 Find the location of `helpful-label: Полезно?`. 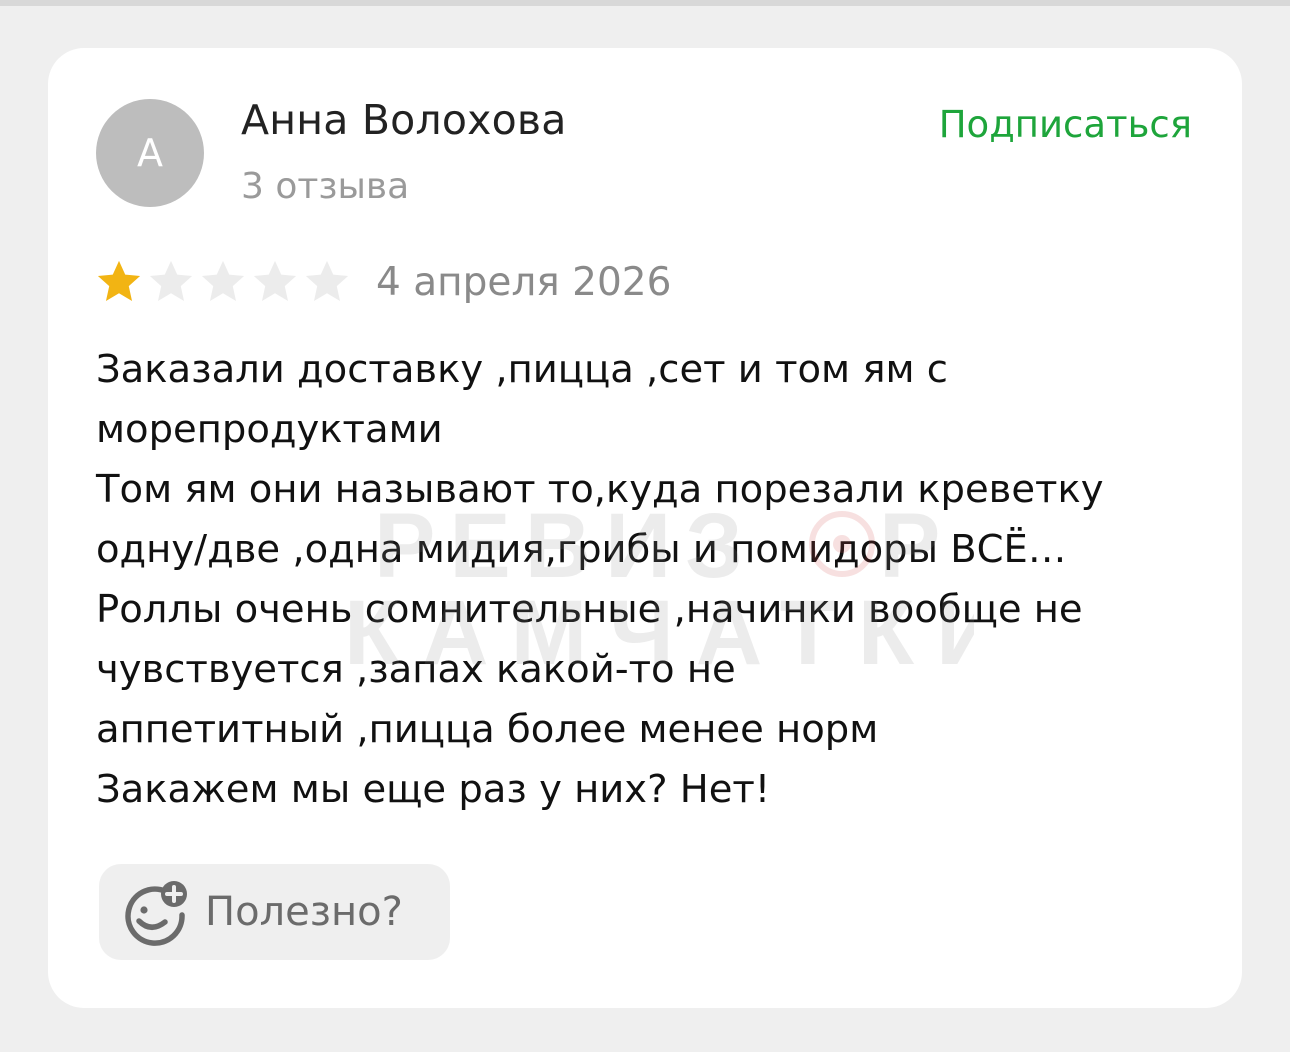

helpful-label: Полезно? is located at coordinates (304, 912).